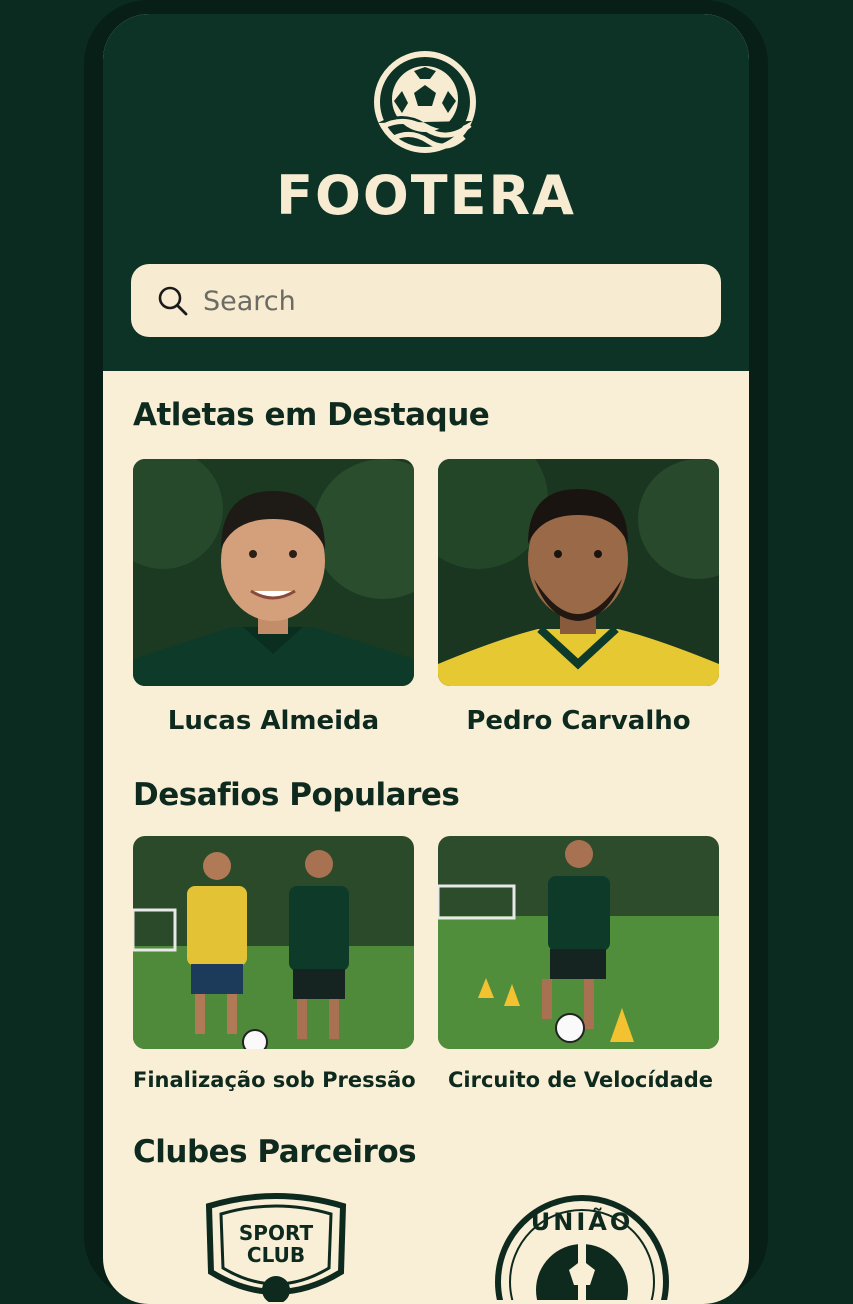  What do you see at coordinates (582, 1221) in the screenshot?
I see `badge-text-uniao: UNIÃO` at bounding box center [582, 1221].